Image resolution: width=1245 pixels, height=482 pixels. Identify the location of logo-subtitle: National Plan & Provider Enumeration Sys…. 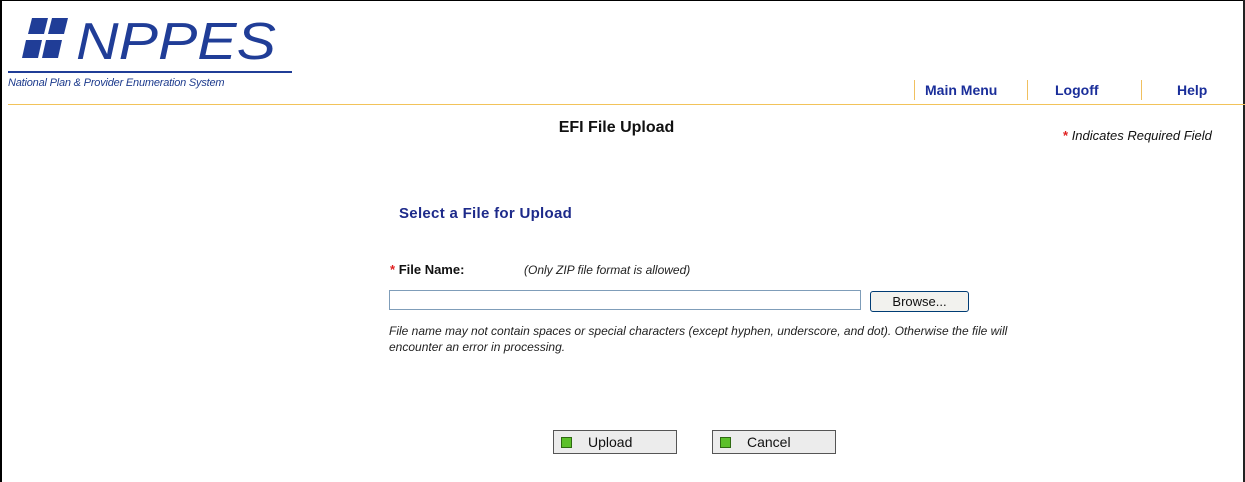
(116, 83).